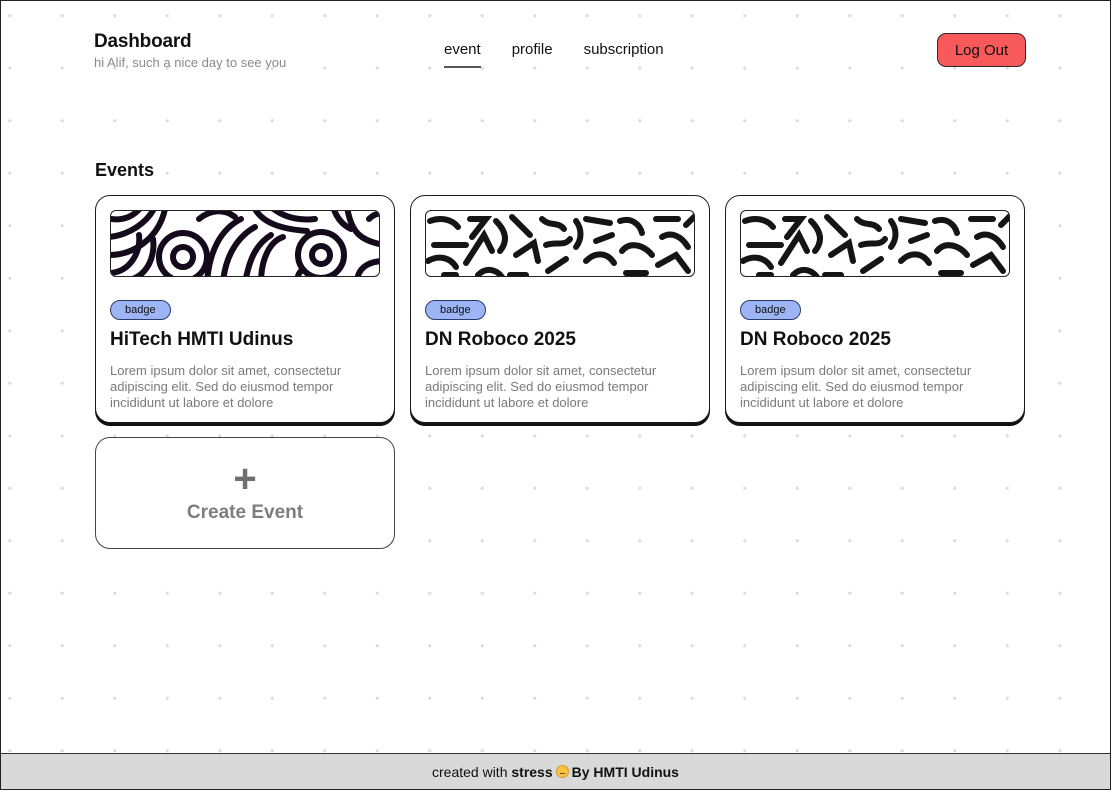  I want to click on page-footer: created with stress By HMTI Udinus, so click(555, 771).